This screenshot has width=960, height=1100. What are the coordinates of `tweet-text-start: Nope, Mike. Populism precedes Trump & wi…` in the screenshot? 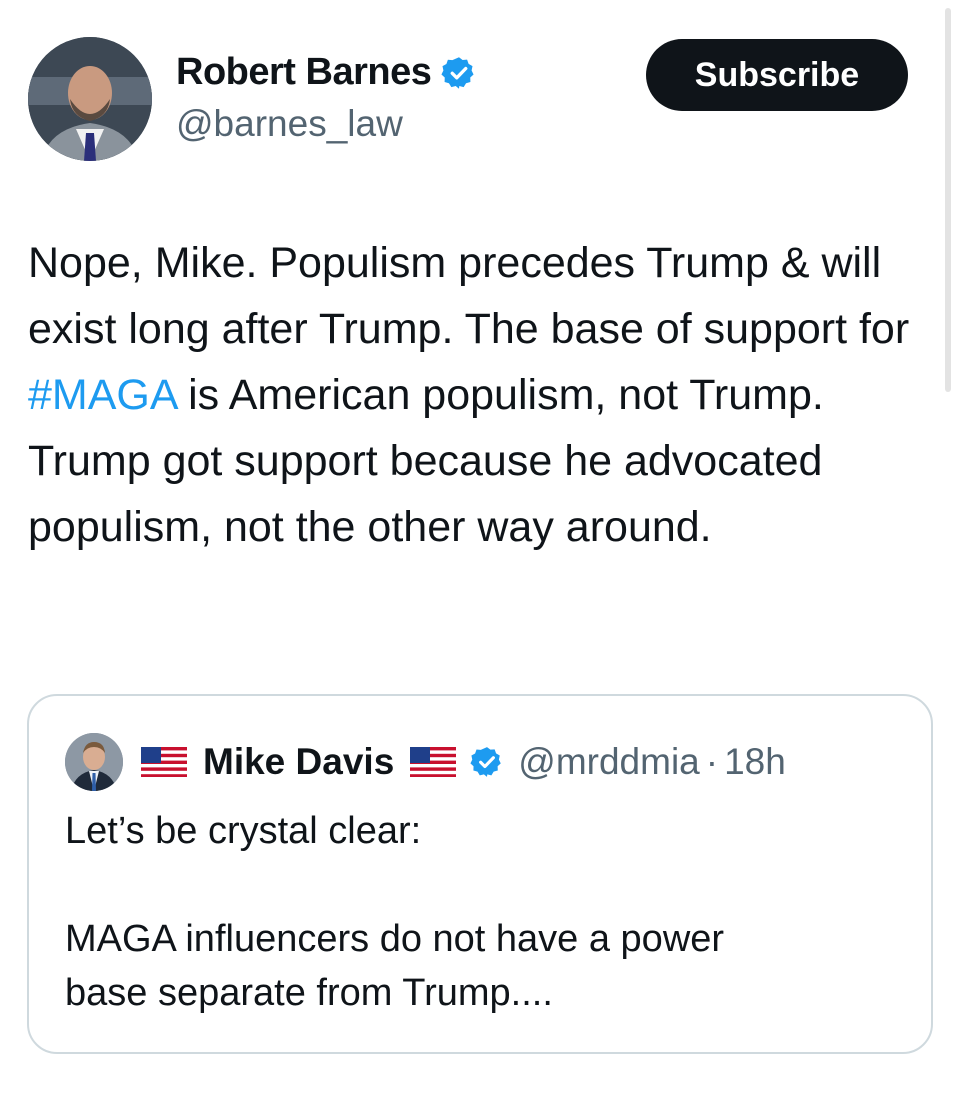 It's located at (475, 296).